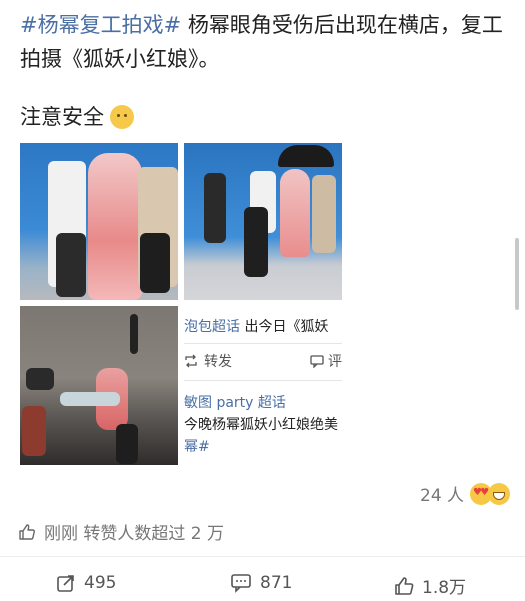 The width and height of the screenshot is (525, 601). What do you see at coordinates (465, 493) in the screenshot?
I see `reaction-summary: 24 人` at bounding box center [465, 493].